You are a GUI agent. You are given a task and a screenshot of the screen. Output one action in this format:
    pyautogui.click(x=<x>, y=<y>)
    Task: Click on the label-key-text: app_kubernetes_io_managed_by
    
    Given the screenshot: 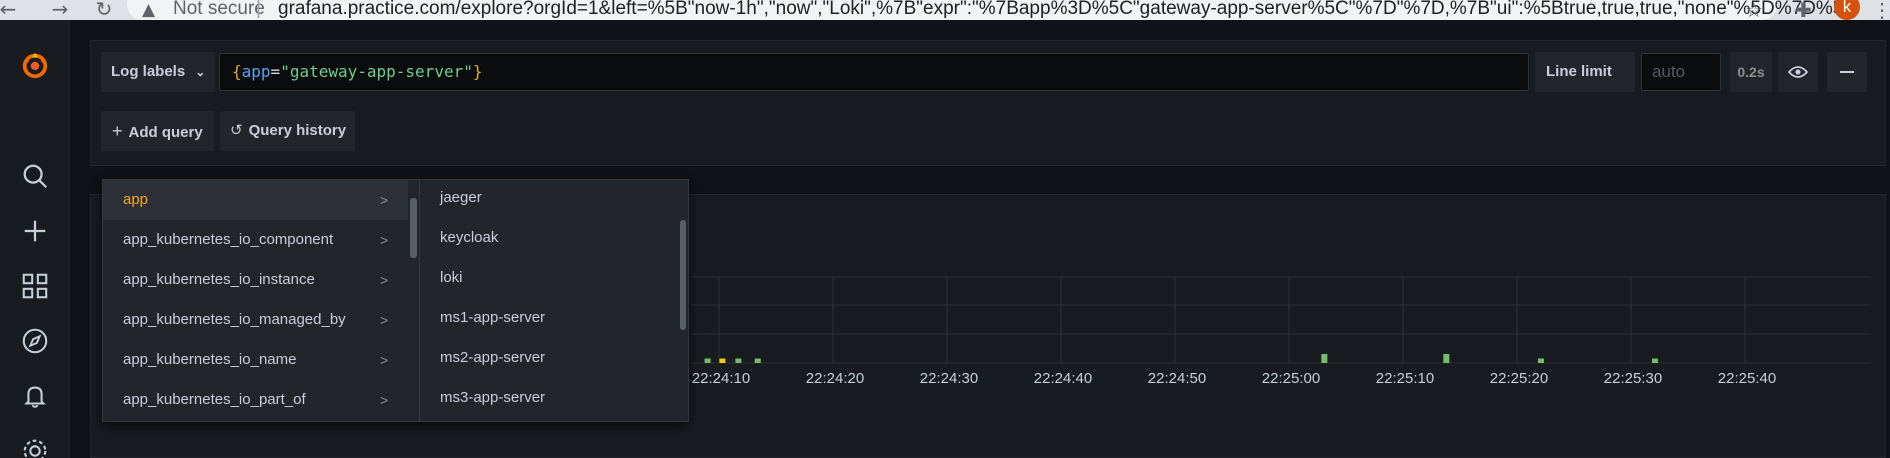 What is the action you would take?
    pyautogui.click(x=234, y=319)
    